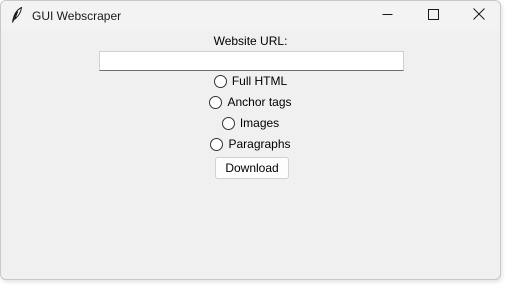  I want to click on minimize-button, so click(387, 16).